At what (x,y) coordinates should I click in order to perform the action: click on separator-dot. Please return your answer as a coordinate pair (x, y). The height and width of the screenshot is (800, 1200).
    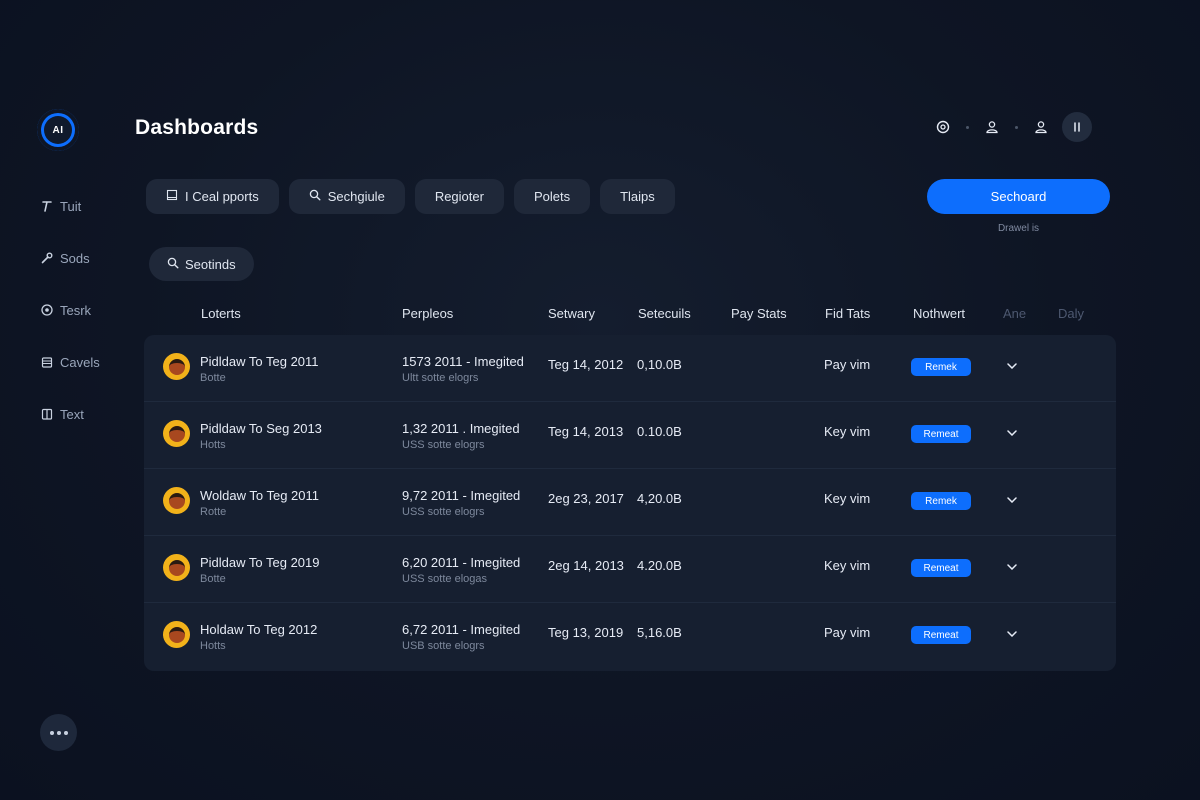
    Looking at the image, I should click on (967, 127).